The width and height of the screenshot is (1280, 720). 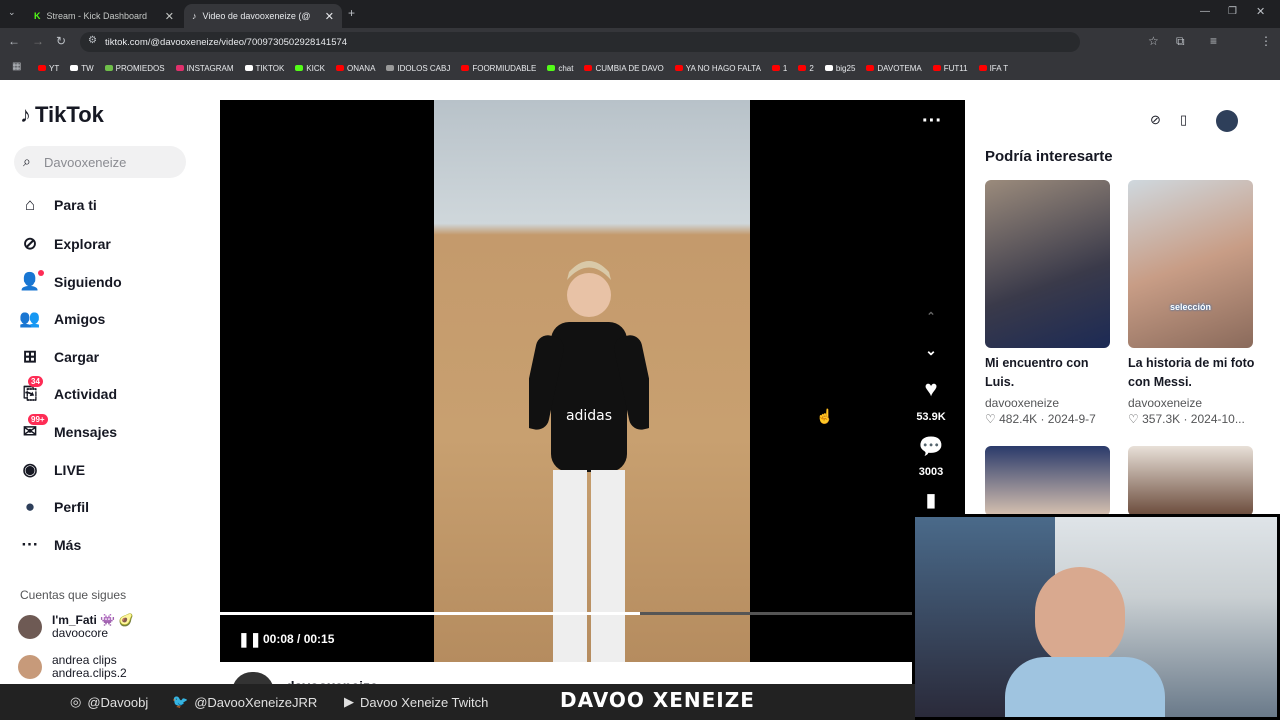 What do you see at coordinates (103, 430) in the screenshot?
I see `sidebar-item-mensajes: ✉ Mensajes 99+` at bounding box center [103, 430].